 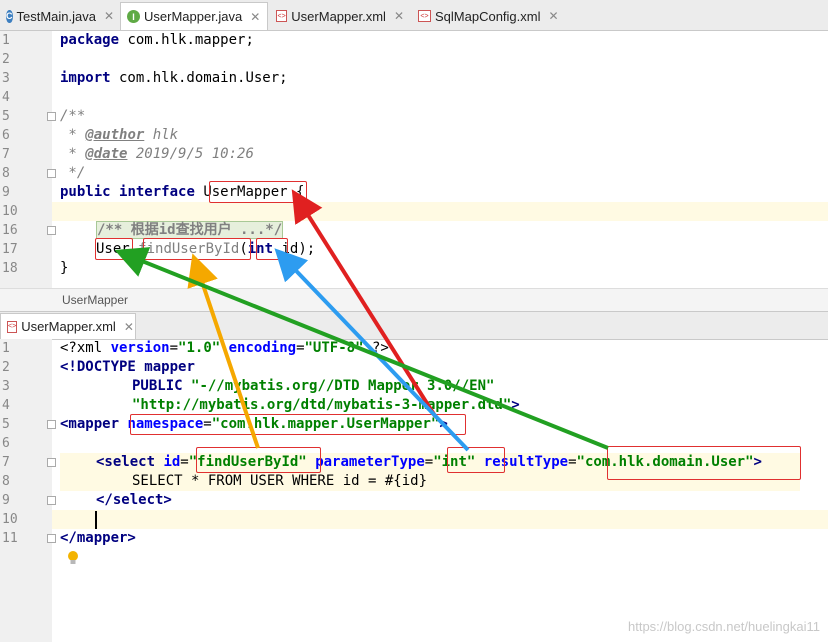 What do you see at coordinates (665, 462) in the screenshot?
I see `xml-value: "com.hlk.domain.User"` at bounding box center [665, 462].